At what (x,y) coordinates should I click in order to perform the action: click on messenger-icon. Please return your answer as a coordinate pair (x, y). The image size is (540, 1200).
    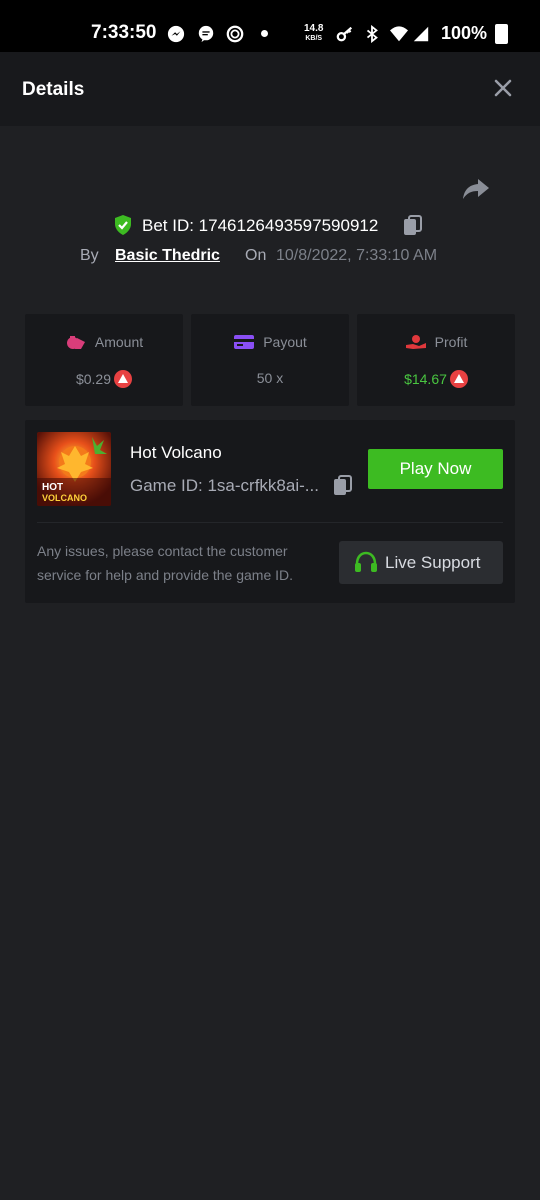
    Looking at the image, I should click on (176, 34).